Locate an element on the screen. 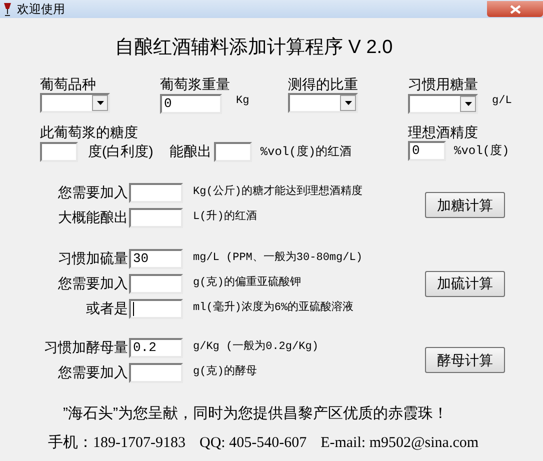 The image size is (543, 461). unit-label: %vol(度) is located at coordinates (482, 151).